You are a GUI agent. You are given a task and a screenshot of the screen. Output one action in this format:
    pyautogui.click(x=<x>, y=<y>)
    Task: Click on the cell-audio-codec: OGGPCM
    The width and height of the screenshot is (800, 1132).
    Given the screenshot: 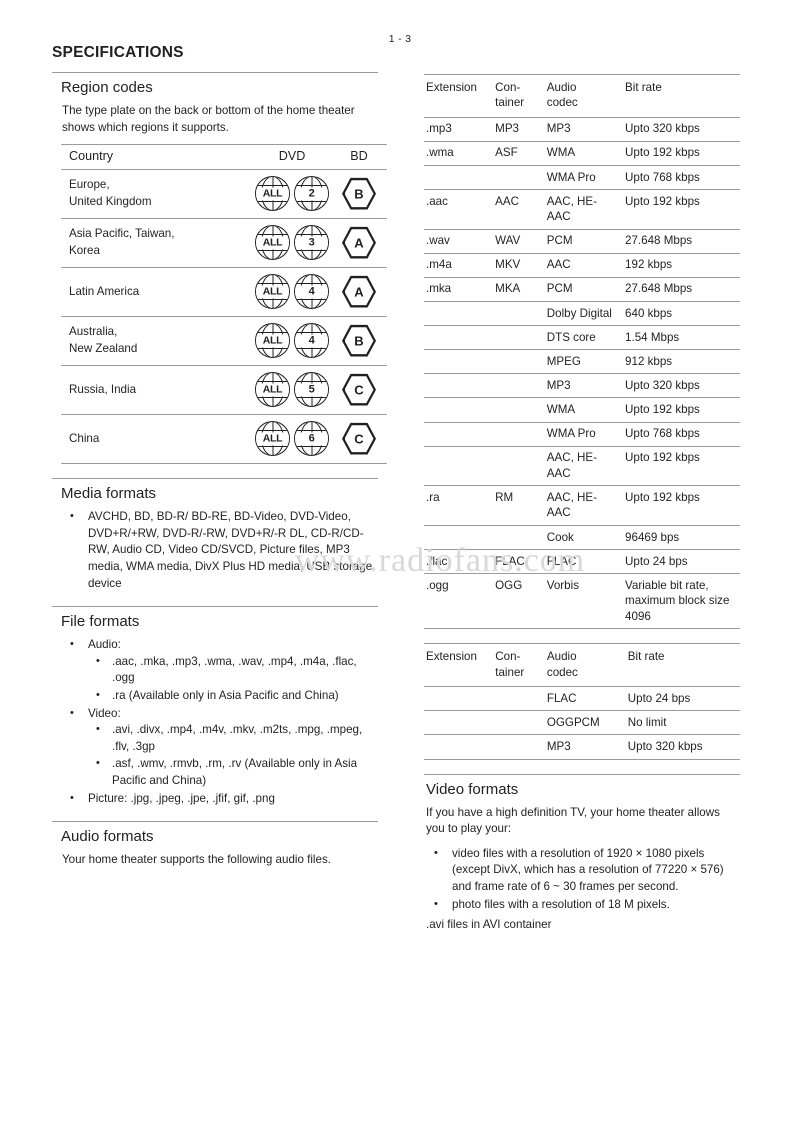 What is the action you would take?
    pyautogui.click(x=585, y=723)
    